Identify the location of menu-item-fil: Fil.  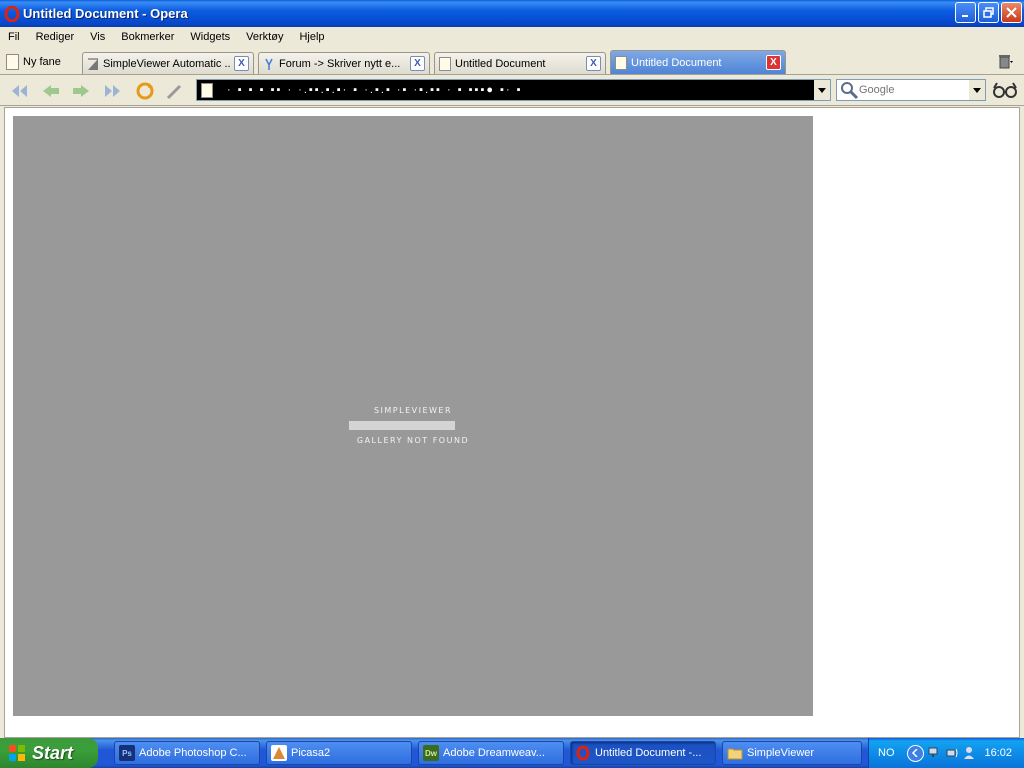
(14, 37).